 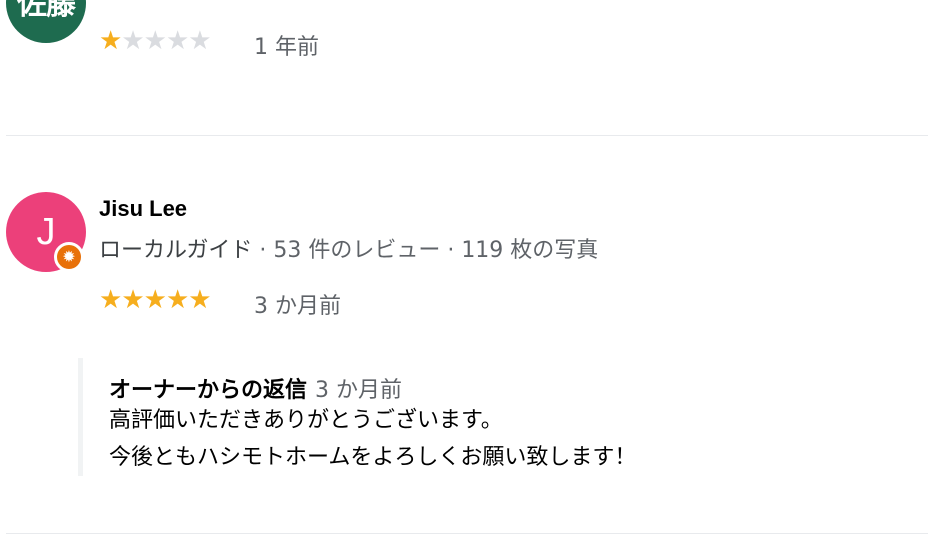 I want to click on reviewer-meta: ローカルガイド · 53 件のレビュー · 119 枚の写真, so click(x=348, y=248).